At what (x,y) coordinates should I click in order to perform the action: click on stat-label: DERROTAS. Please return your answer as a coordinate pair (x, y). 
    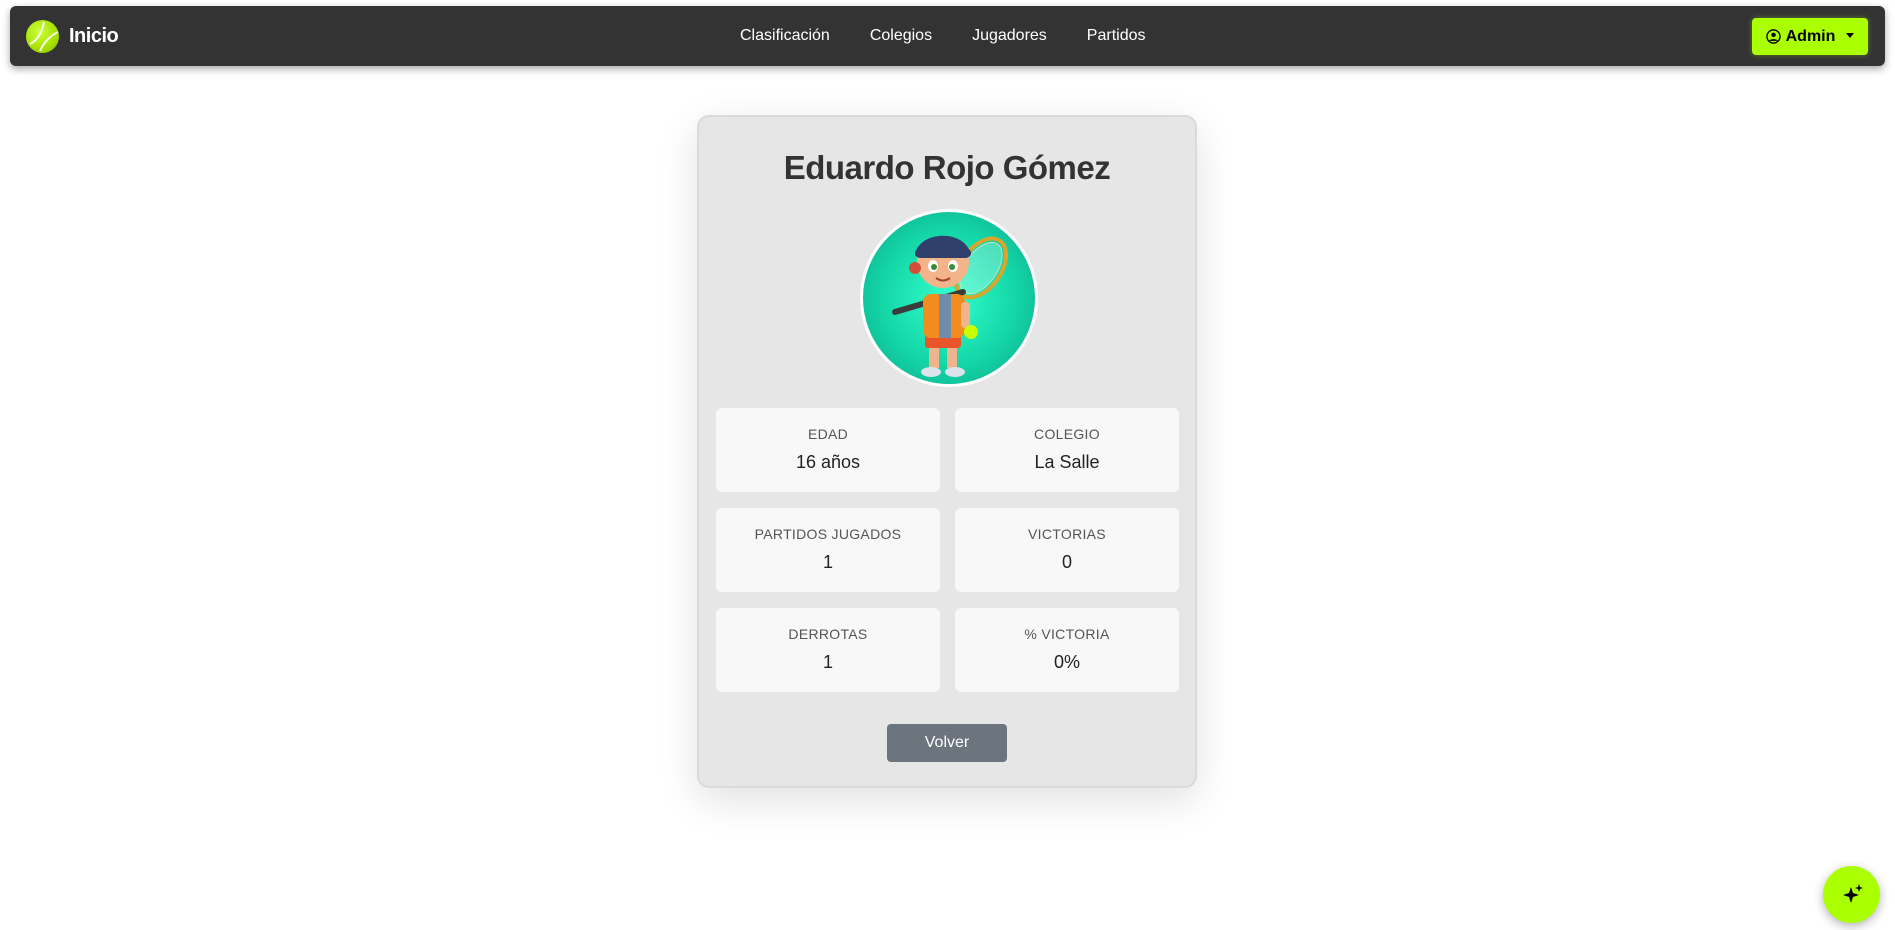
    Looking at the image, I should click on (828, 634).